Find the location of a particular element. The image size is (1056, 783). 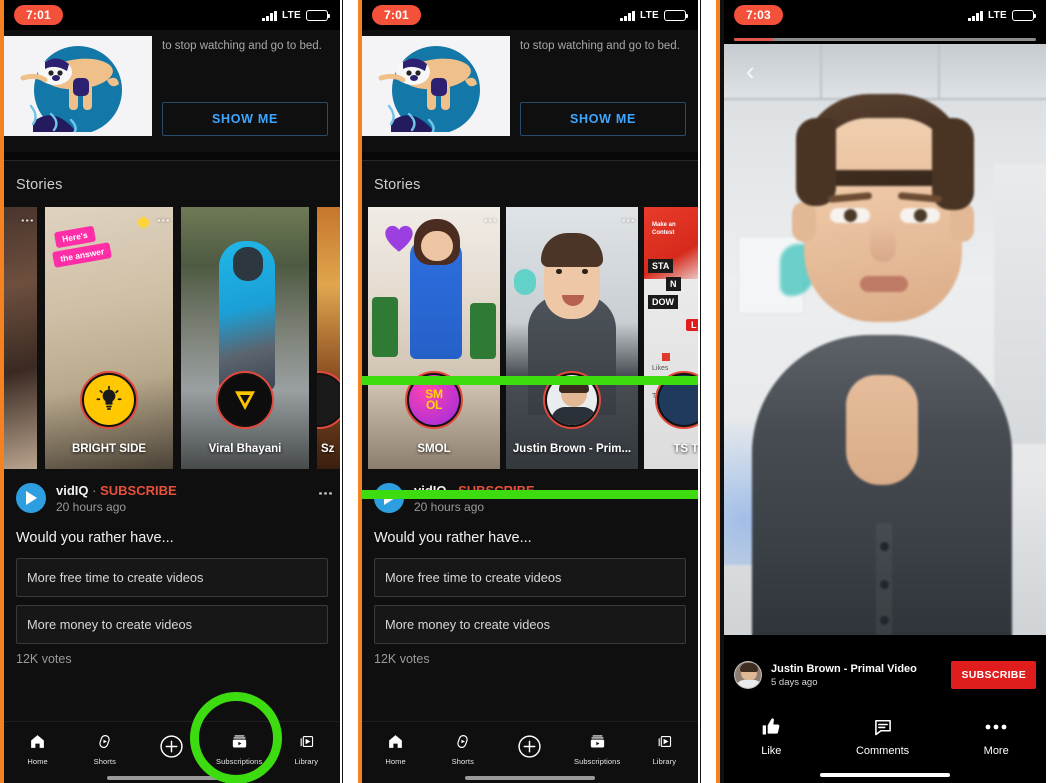

network-type-label: LTE is located at coordinates (649, 15).